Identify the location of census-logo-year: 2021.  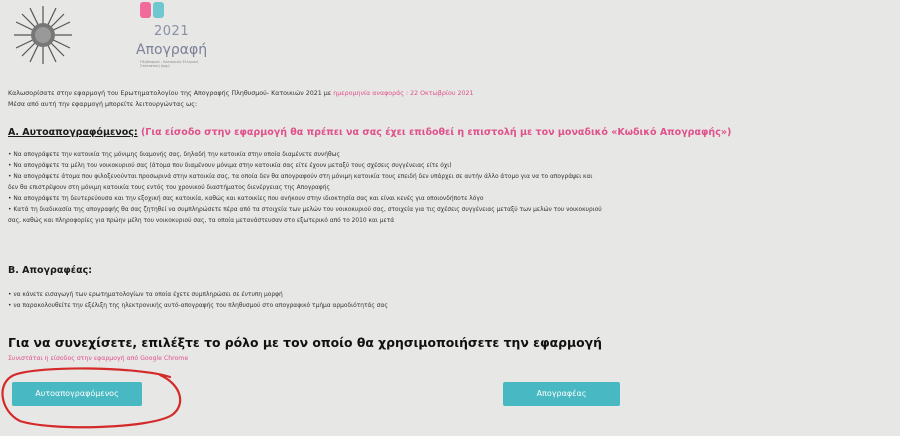
(172, 31).